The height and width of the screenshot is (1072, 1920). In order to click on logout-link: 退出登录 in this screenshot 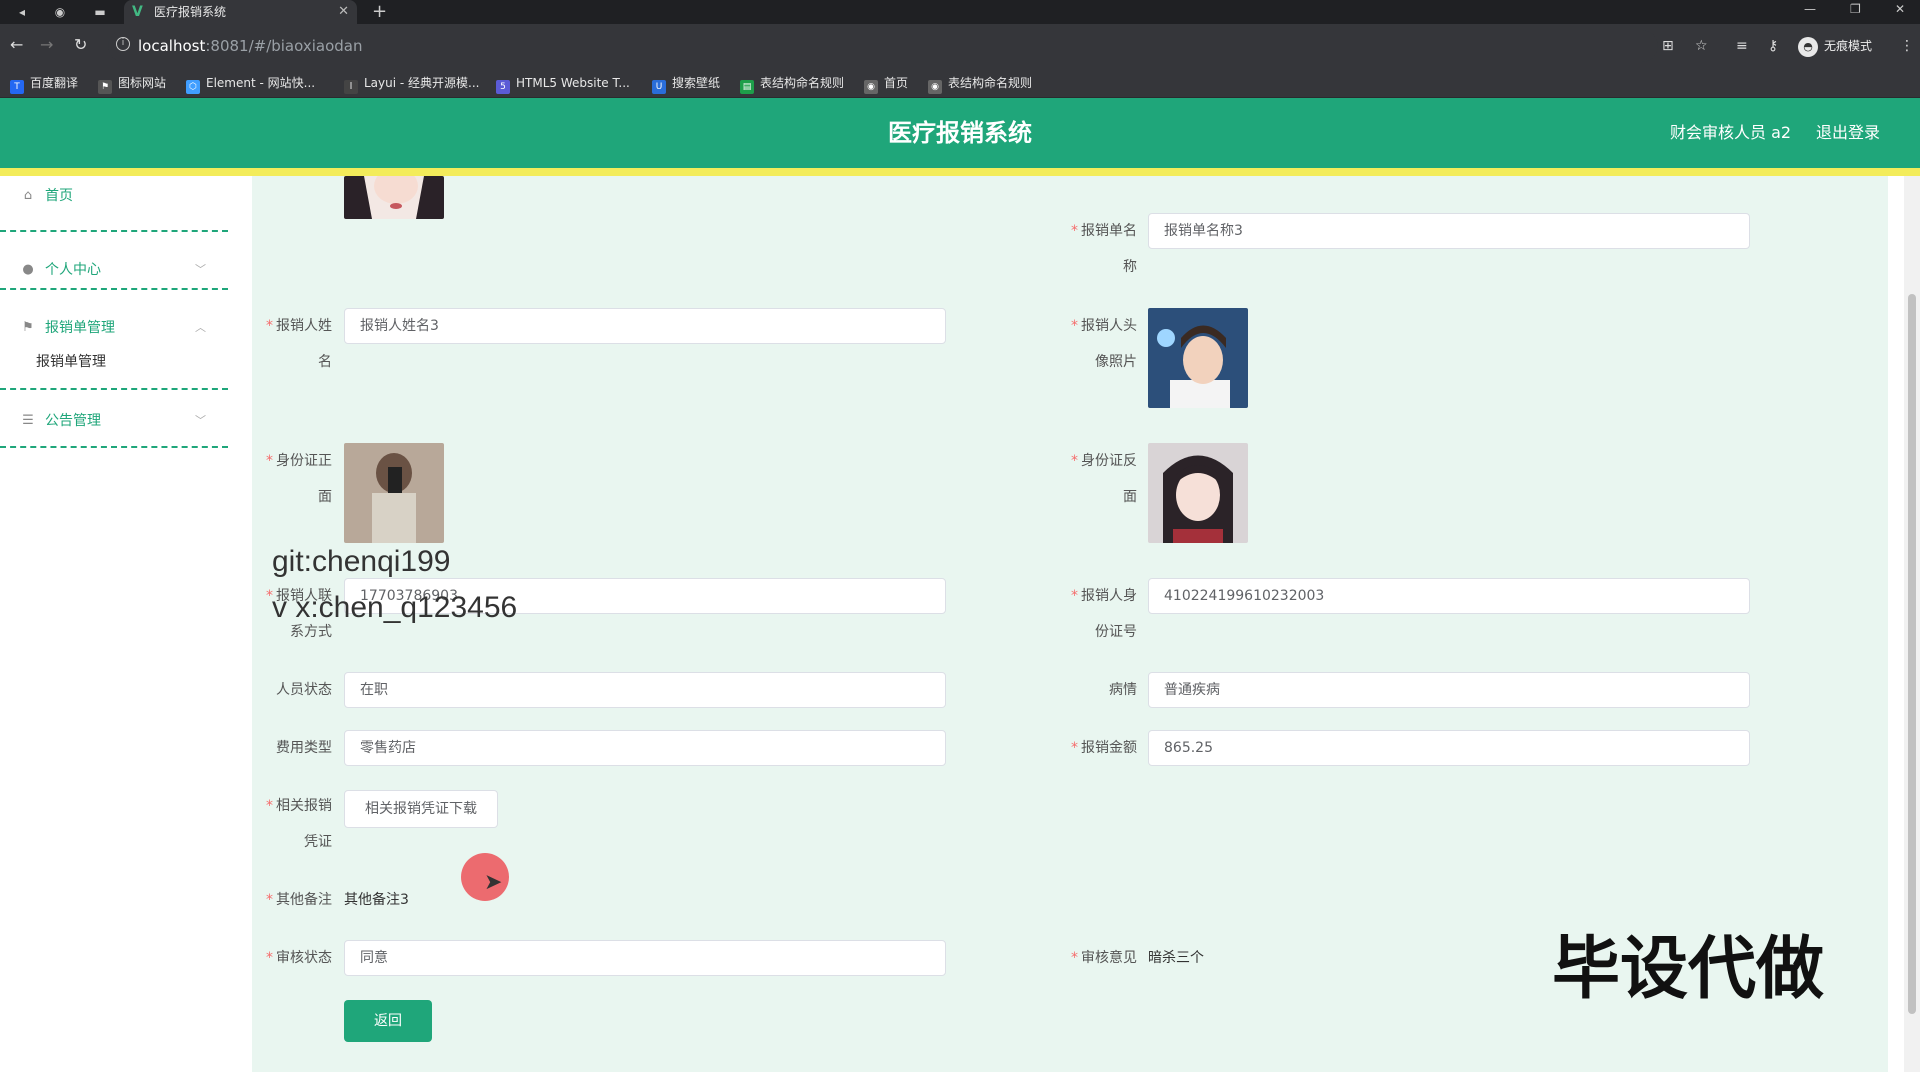, I will do `click(1848, 133)`.